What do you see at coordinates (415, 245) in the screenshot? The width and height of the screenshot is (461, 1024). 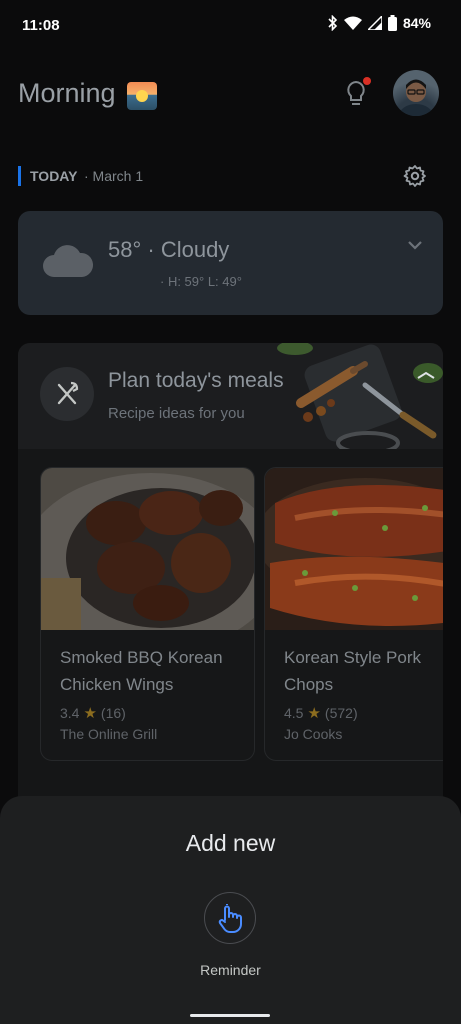 I see `chevron-down-icon` at bounding box center [415, 245].